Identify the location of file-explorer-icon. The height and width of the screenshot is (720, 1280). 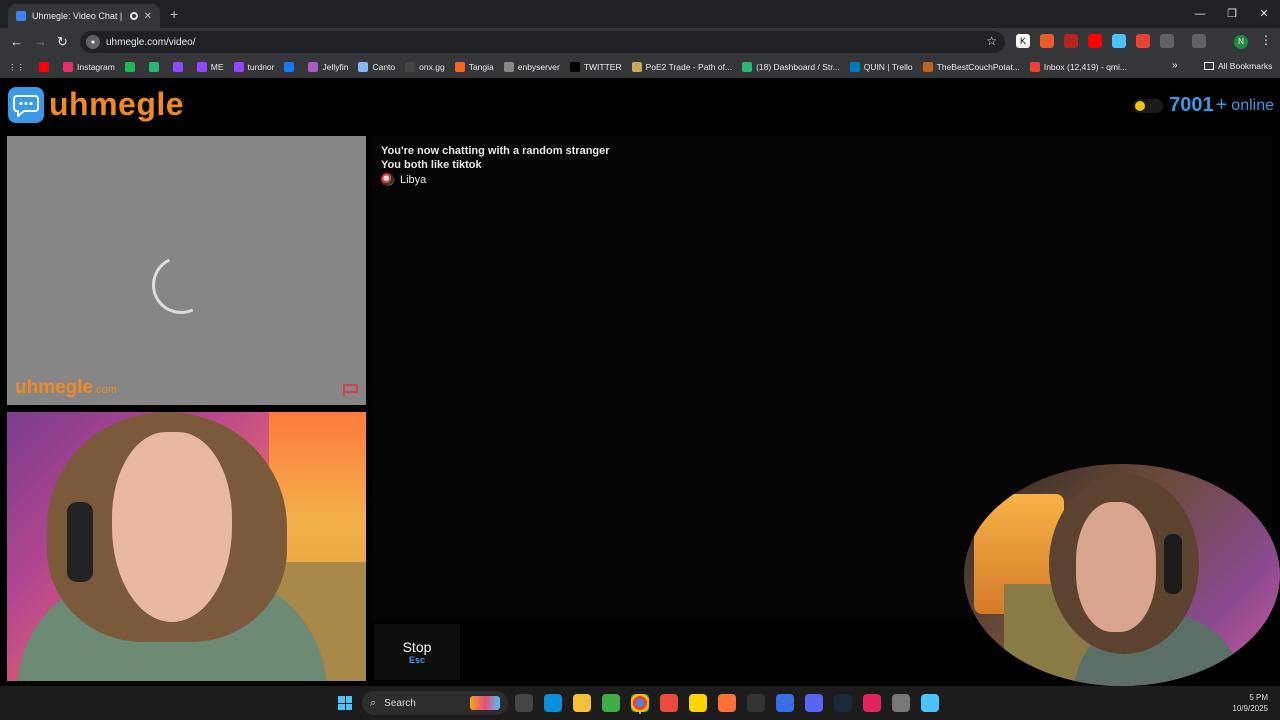
(582, 703).